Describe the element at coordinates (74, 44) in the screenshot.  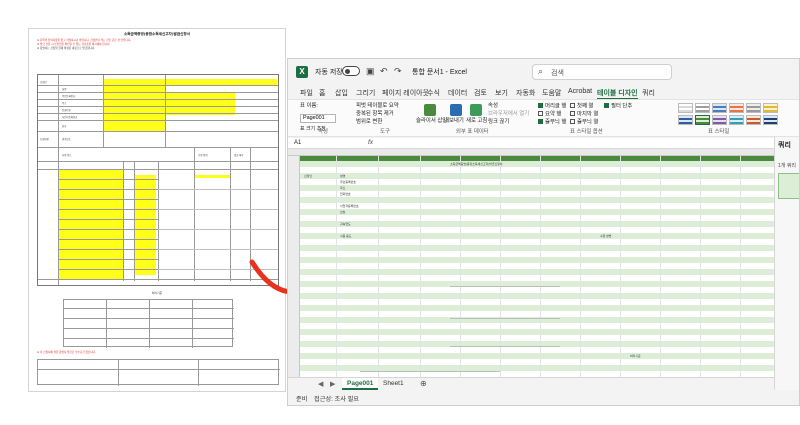
I see `document-note-red: ※ 발급 신청 시 본인임을 확인할 수 있는 신분증을 제시해야 합니다.` at that location.